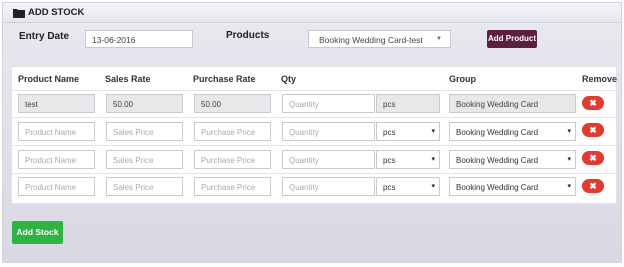 This screenshot has width=624, height=267. What do you see at coordinates (408, 103) in the screenshot?
I see `unit-field: pcs` at bounding box center [408, 103].